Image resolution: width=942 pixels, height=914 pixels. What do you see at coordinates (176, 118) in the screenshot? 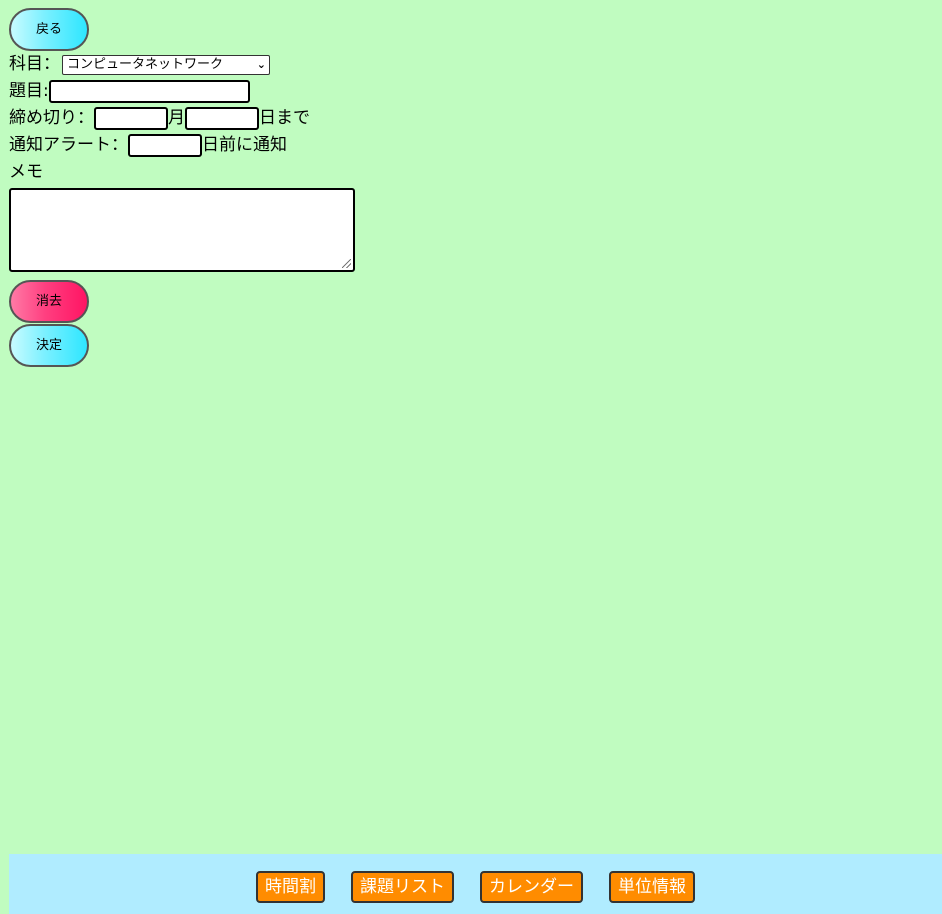
I see `month-unit-label: 月` at bounding box center [176, 118].